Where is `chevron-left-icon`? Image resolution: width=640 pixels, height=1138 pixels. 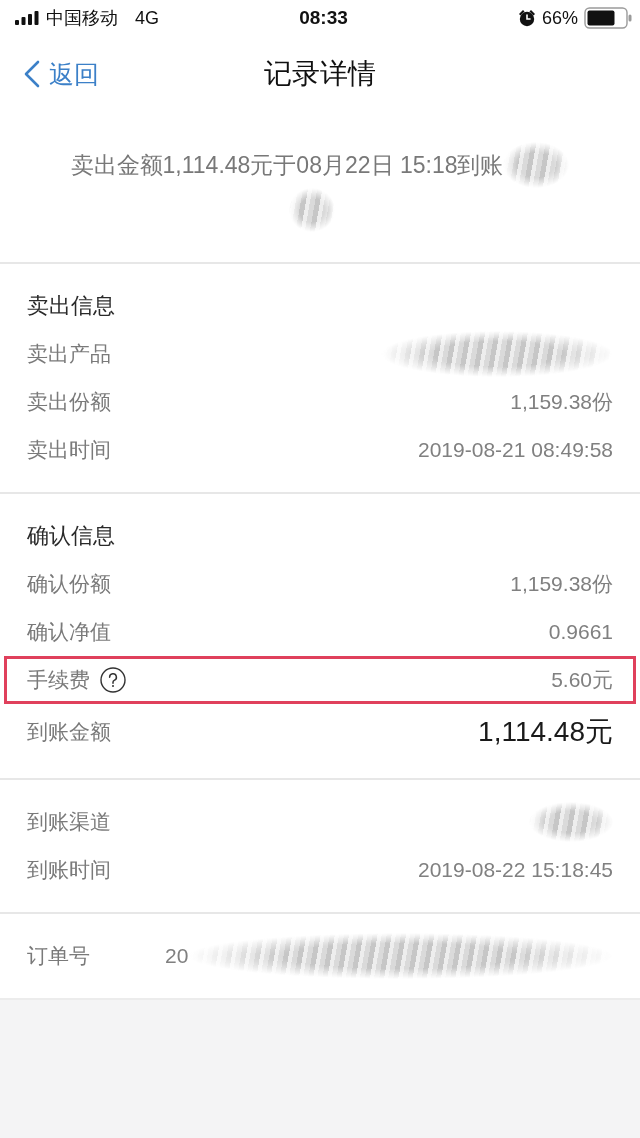 chevron-left-icon is located at coordinates (32, 74).